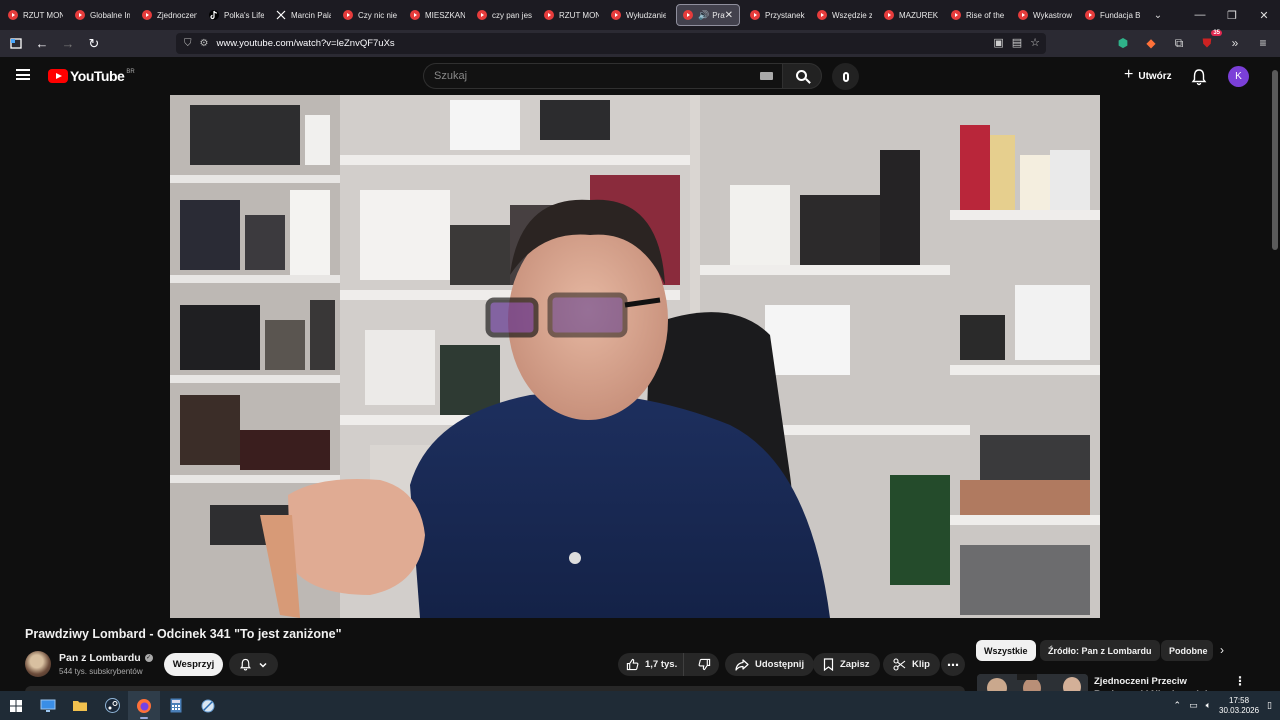 This screenshot has height=720, width=1280. Describe the element at coordinates (661, 664) in the screenshot. I see `like-count: 1,7 tys.` at that location.